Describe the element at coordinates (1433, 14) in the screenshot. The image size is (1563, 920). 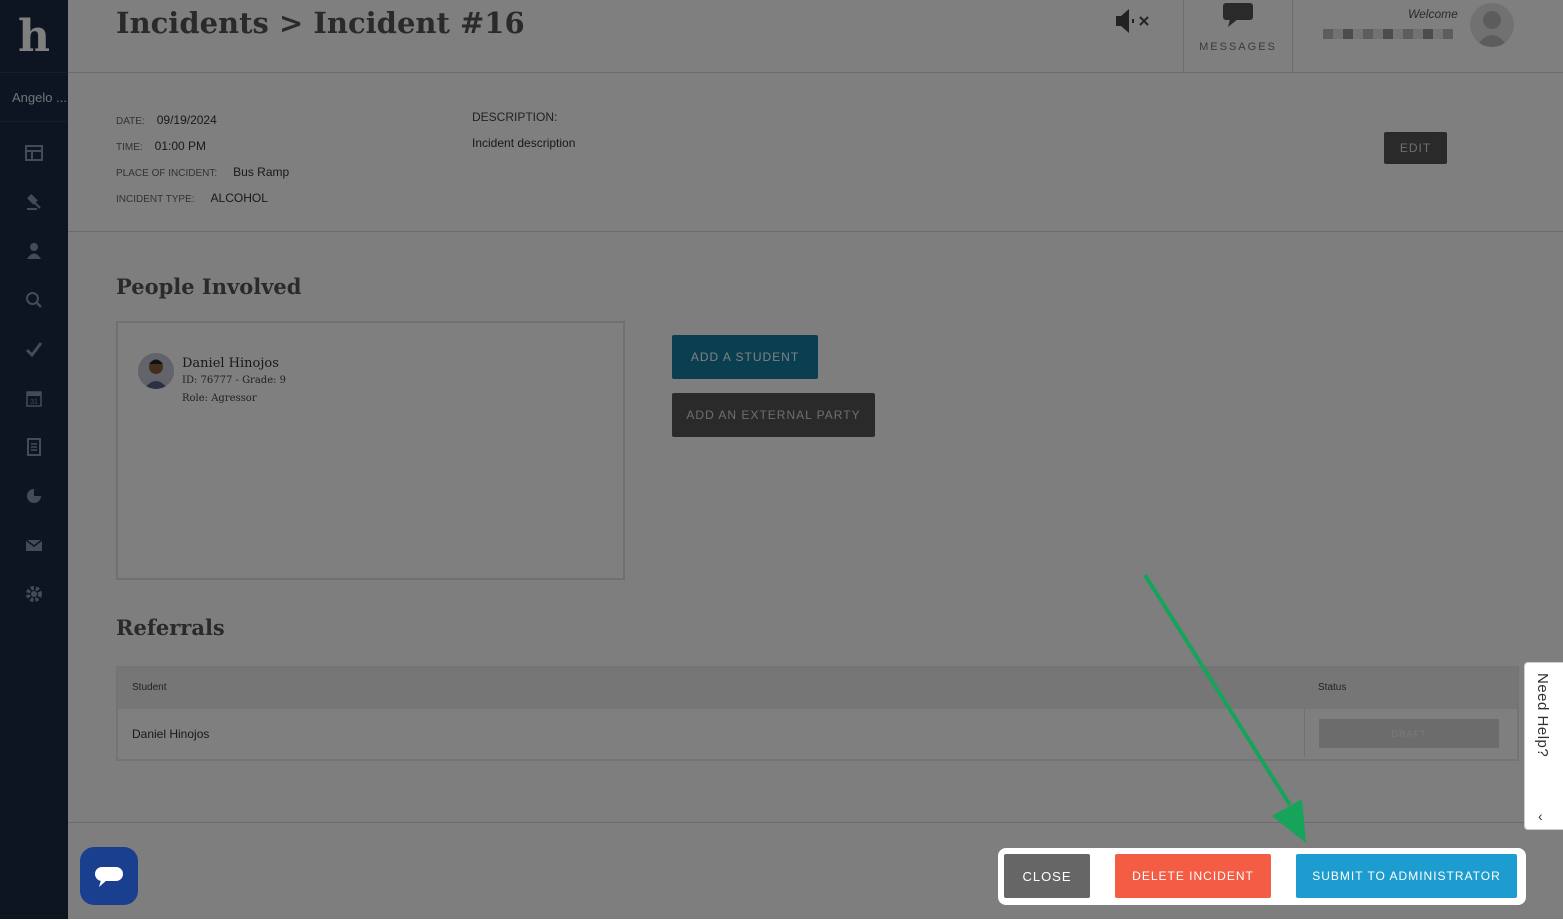
I see `welcome-text: Welcome` at that location.